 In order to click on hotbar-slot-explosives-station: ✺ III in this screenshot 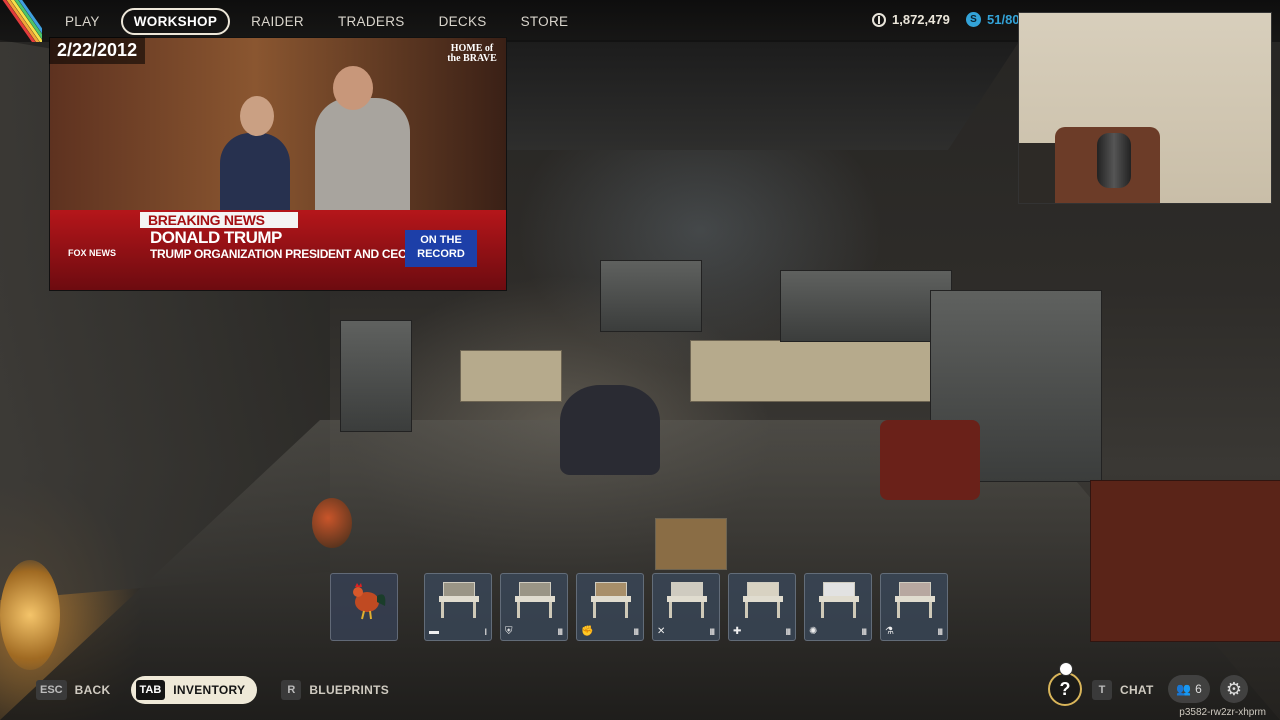, I will do `click(838, 607)`.